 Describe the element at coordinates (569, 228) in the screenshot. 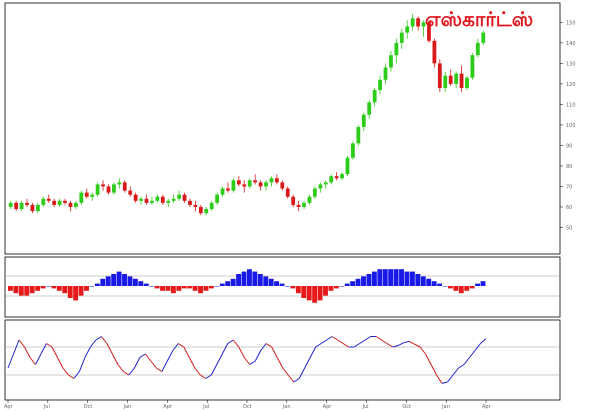

I see `price-tick-label: 50` at that location.